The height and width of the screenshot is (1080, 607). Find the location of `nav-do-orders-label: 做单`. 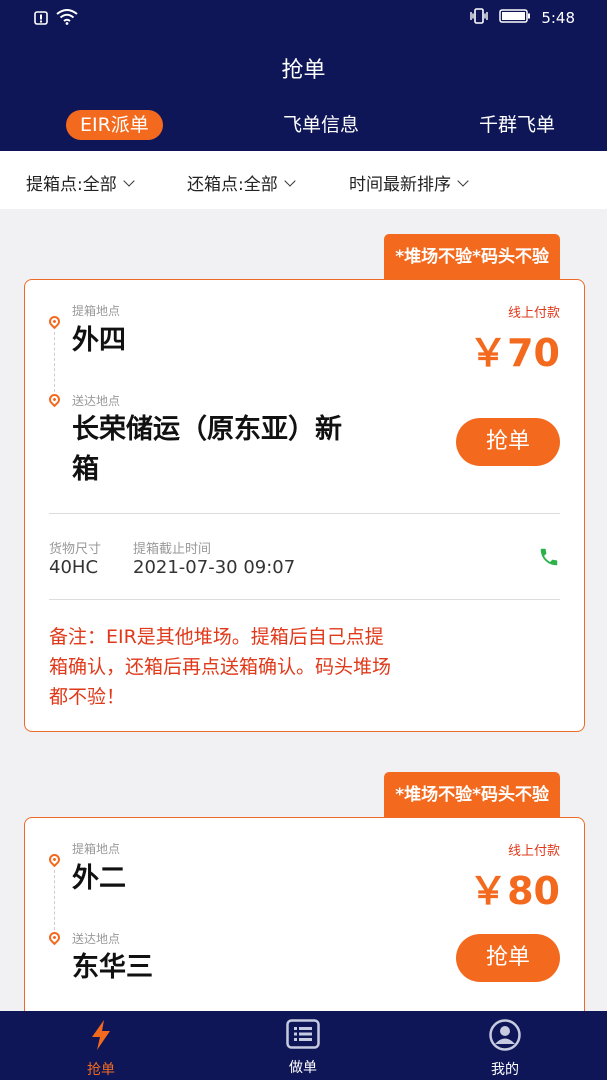

nav-do-orders-label: 做单 is located at coordinates (303, 1068).